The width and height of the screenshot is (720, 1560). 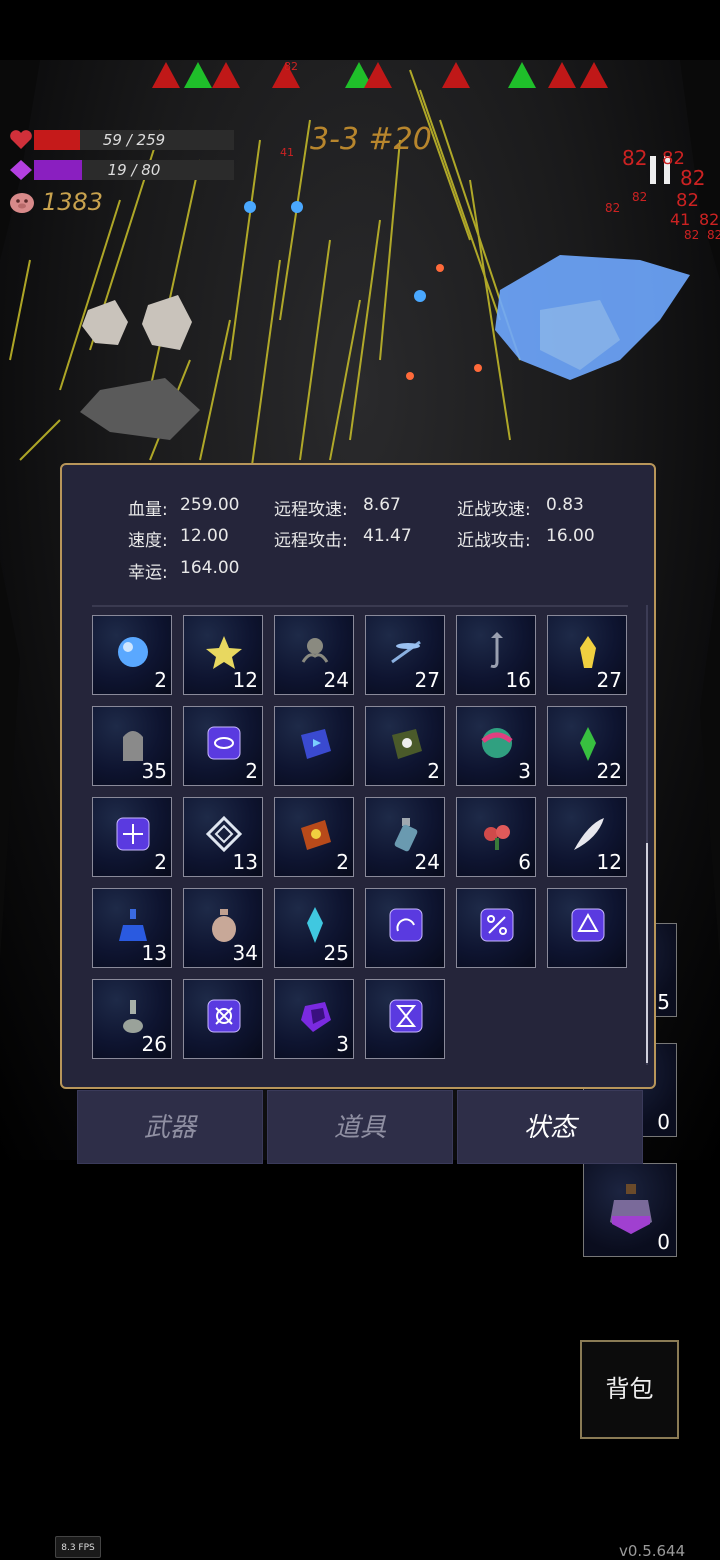 What do you see at coordinates (204, 536) in the screenshot?
I see `stat-speed-value: 12.00` at bounding box center [204, 536].